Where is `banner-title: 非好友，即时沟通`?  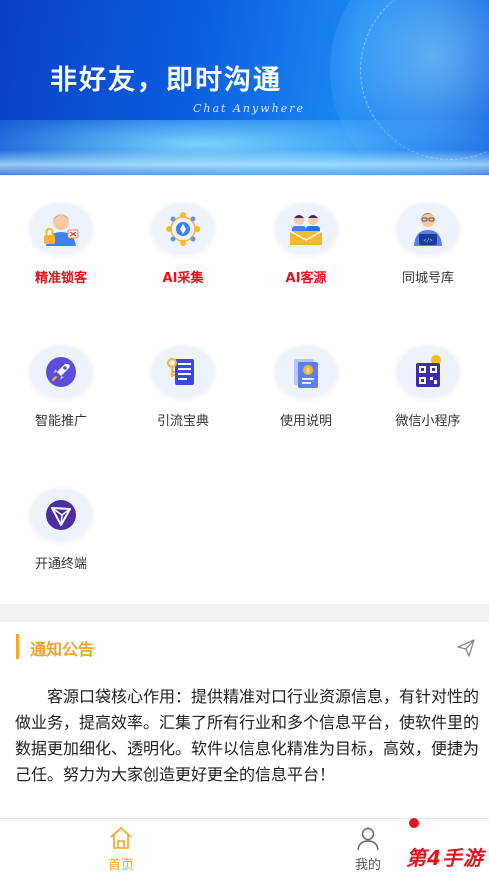
banner-title: 非好友，即时沟通 is located at coordinates (166, 80).